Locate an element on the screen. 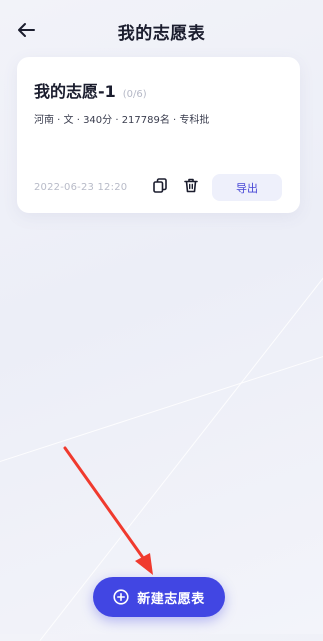 This screenshot has width=323, height=641. plan-date: 2022-06-23 12:20 is located at coordinates (81, 187).